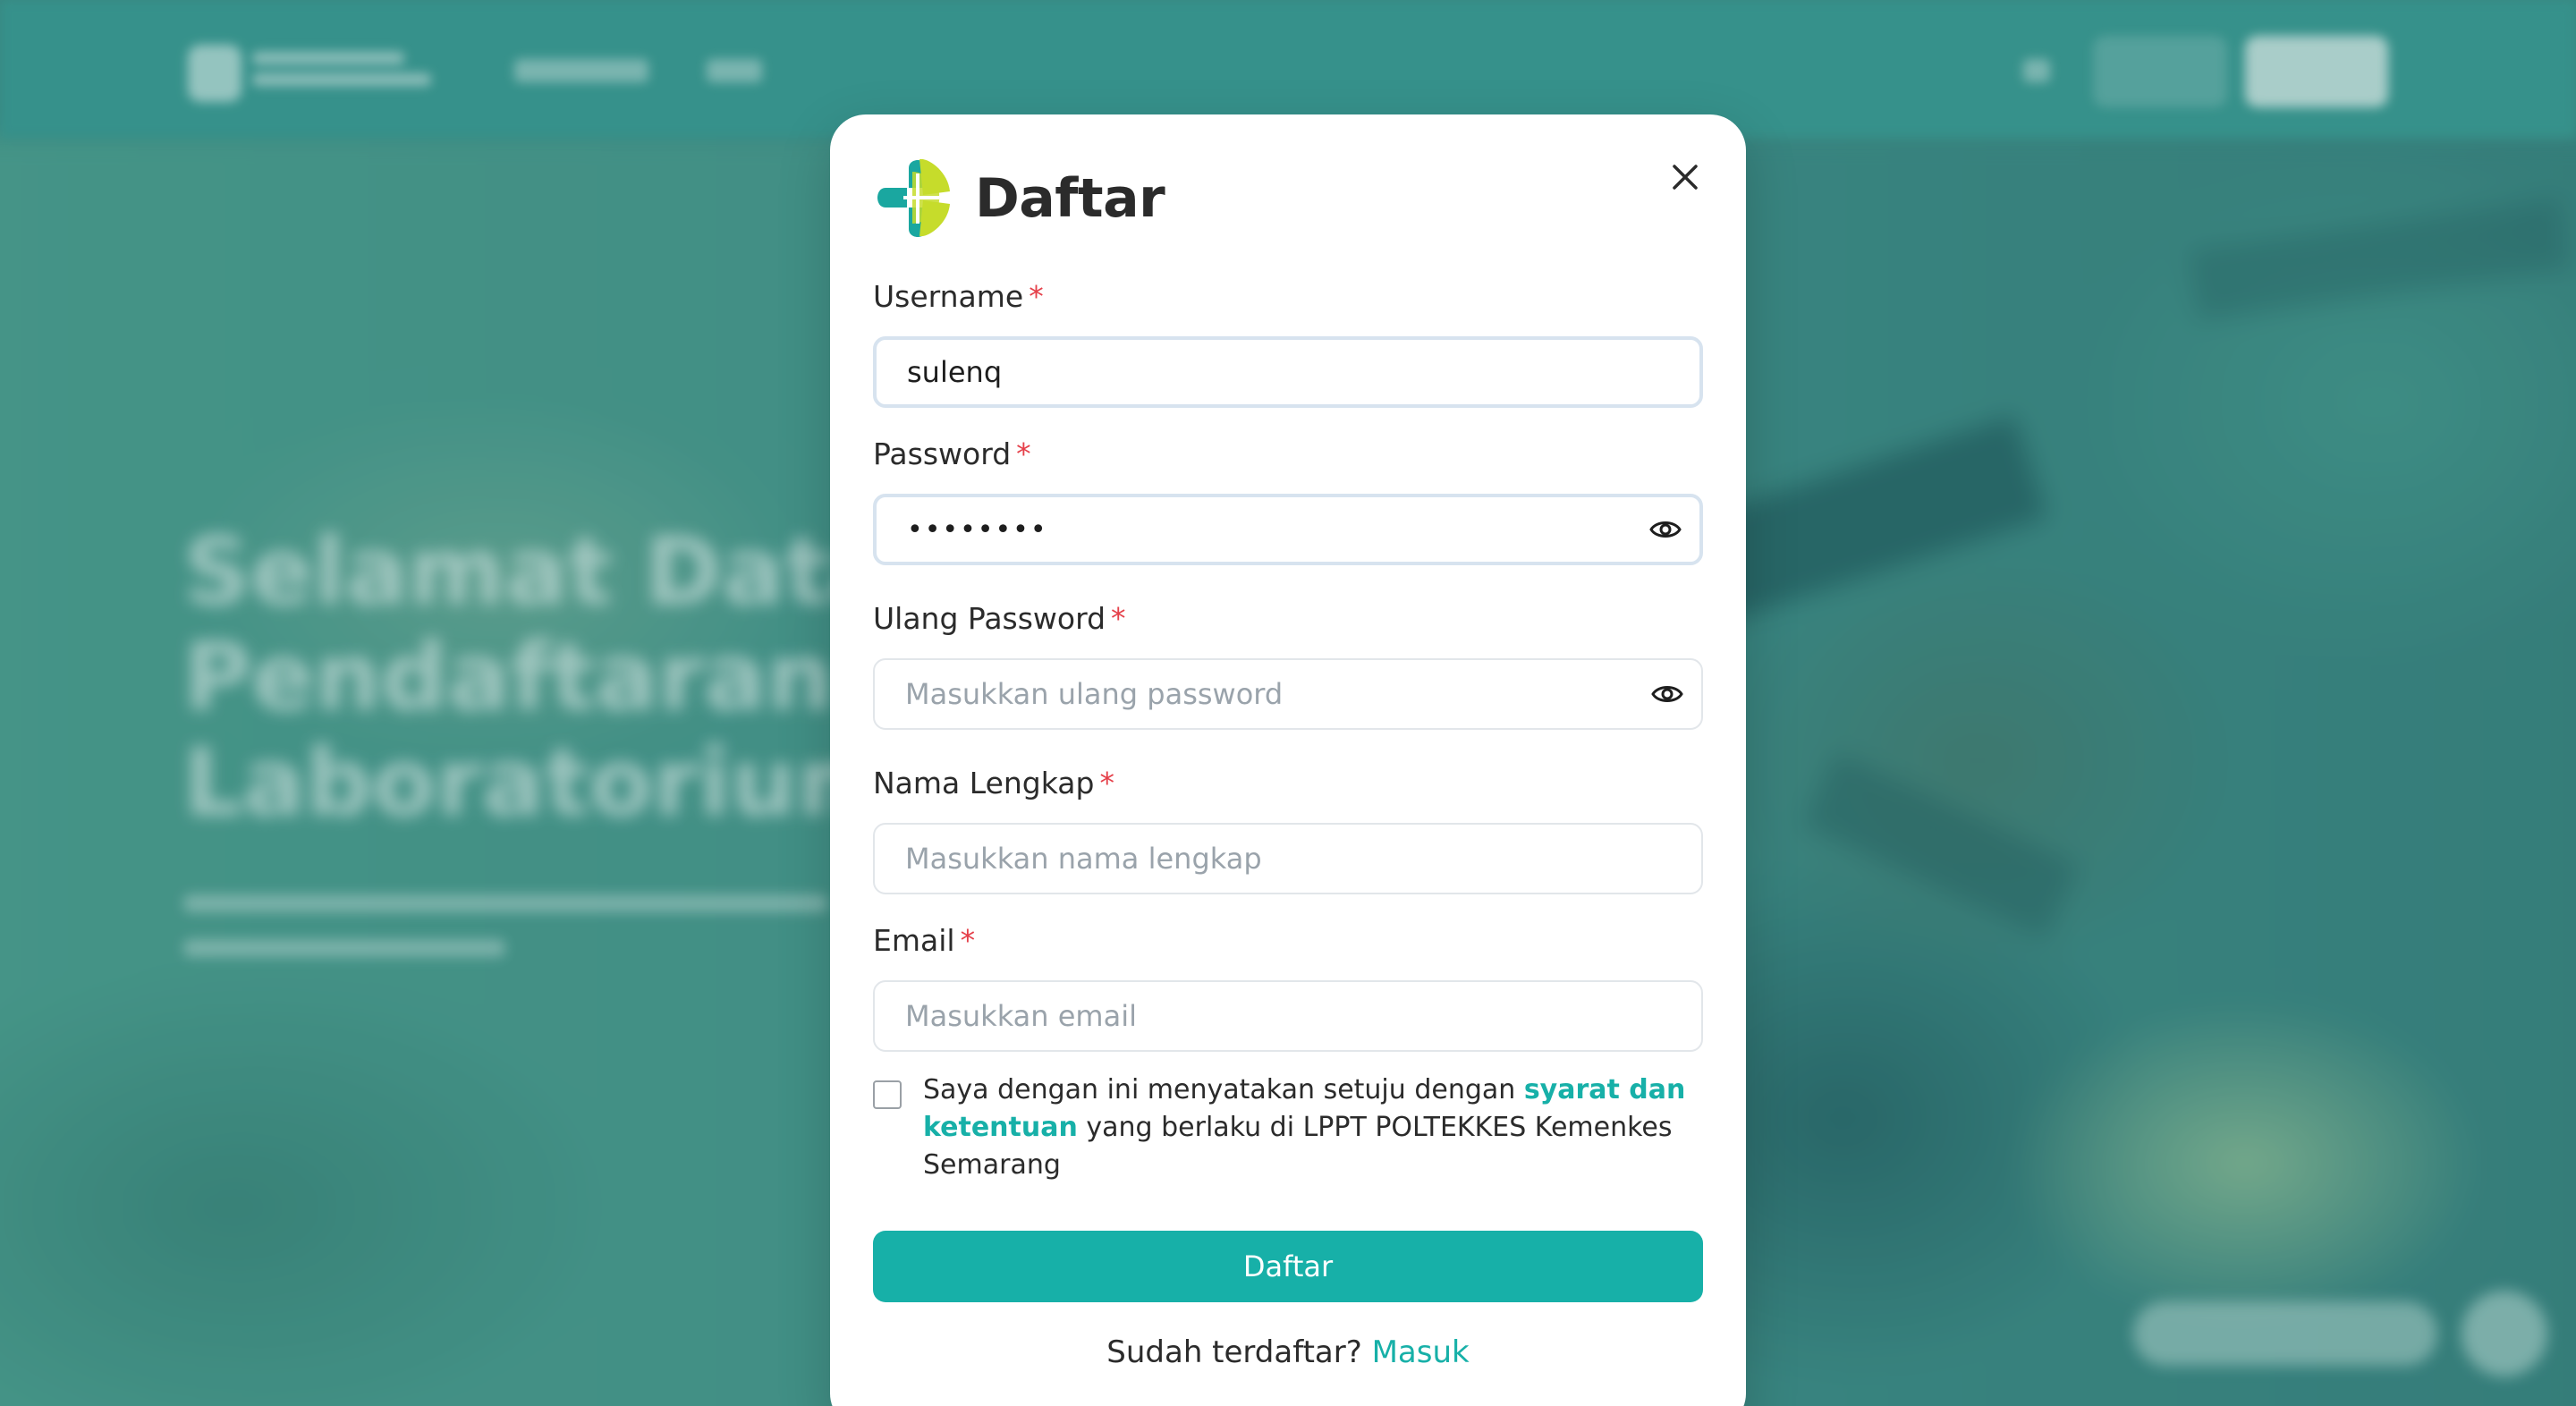  I want to click on modal-header: Daftar, so click(1019, 199).